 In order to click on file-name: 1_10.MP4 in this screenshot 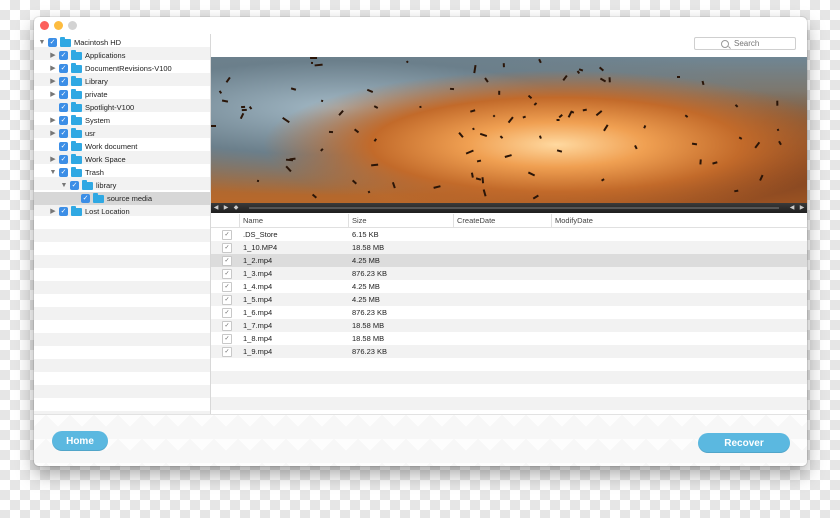, I will do `click(260, 247)`.